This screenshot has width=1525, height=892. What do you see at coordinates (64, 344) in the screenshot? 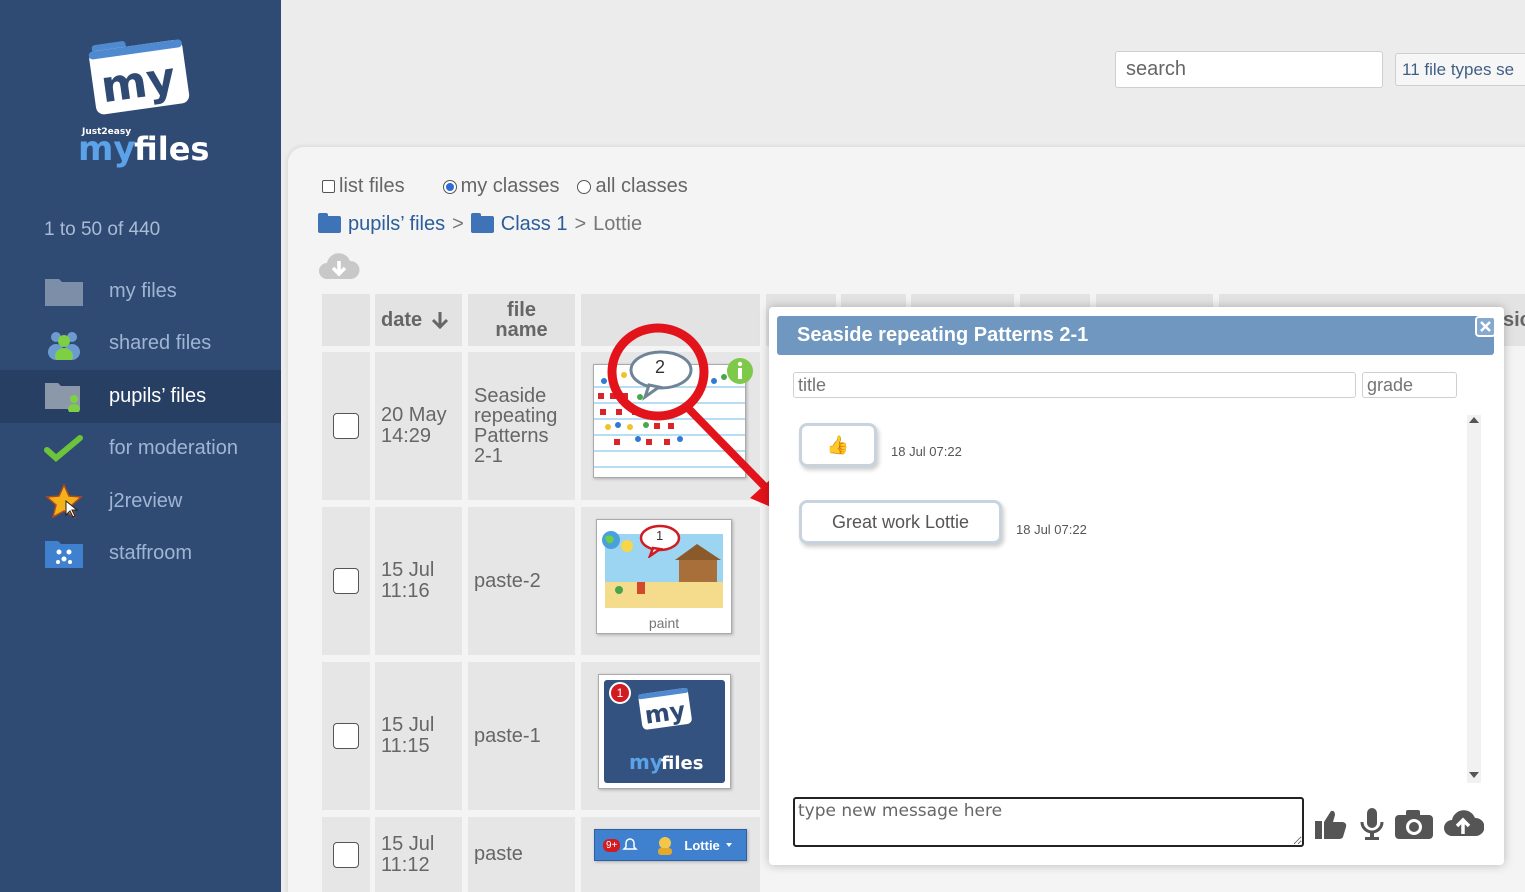
I see `group-icon` at bounding box center [64, 344].